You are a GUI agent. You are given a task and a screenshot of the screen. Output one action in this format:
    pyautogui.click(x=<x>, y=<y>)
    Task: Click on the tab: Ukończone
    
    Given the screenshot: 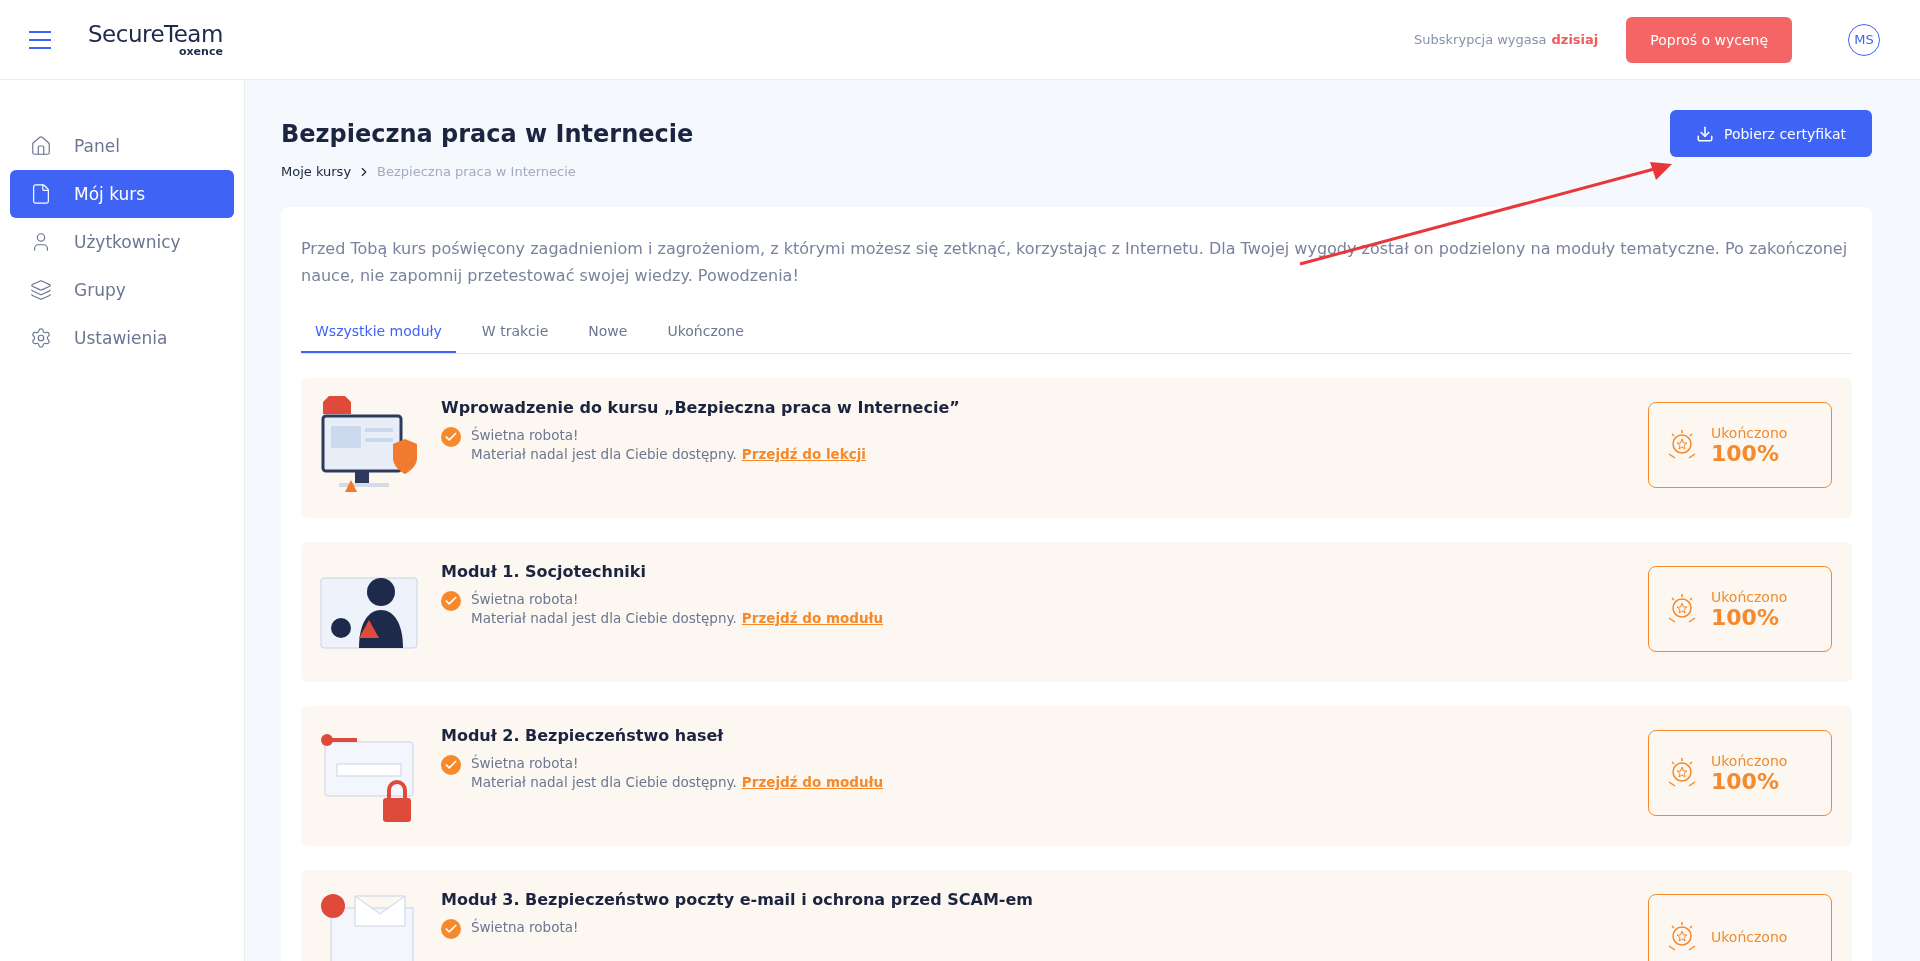 What is the action you would take?
    pyautogui.click(x=705, y=332)
    